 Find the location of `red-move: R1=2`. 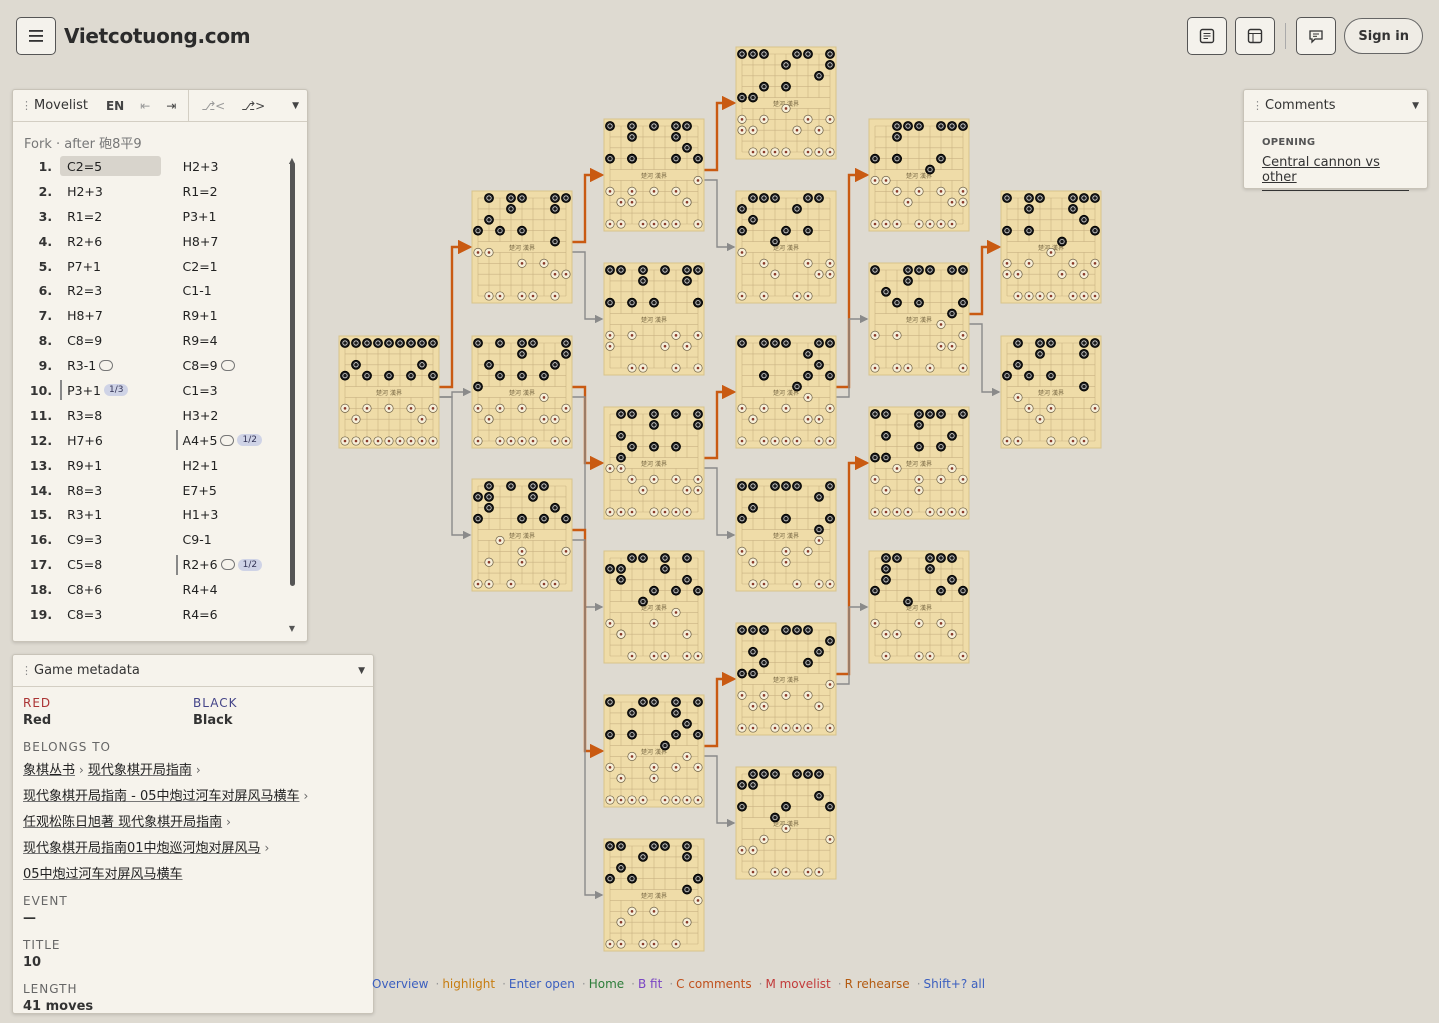

red-move: R1=2 is located at coordinates (117, 216).